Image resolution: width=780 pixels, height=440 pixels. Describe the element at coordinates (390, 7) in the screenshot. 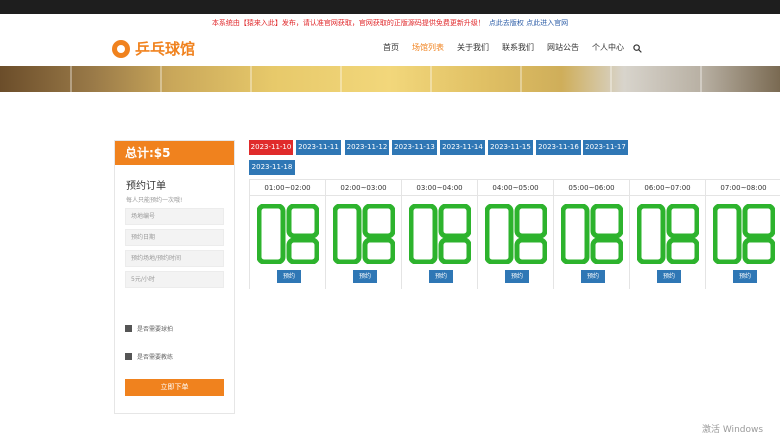

I see `browser-top-bar` at that location.